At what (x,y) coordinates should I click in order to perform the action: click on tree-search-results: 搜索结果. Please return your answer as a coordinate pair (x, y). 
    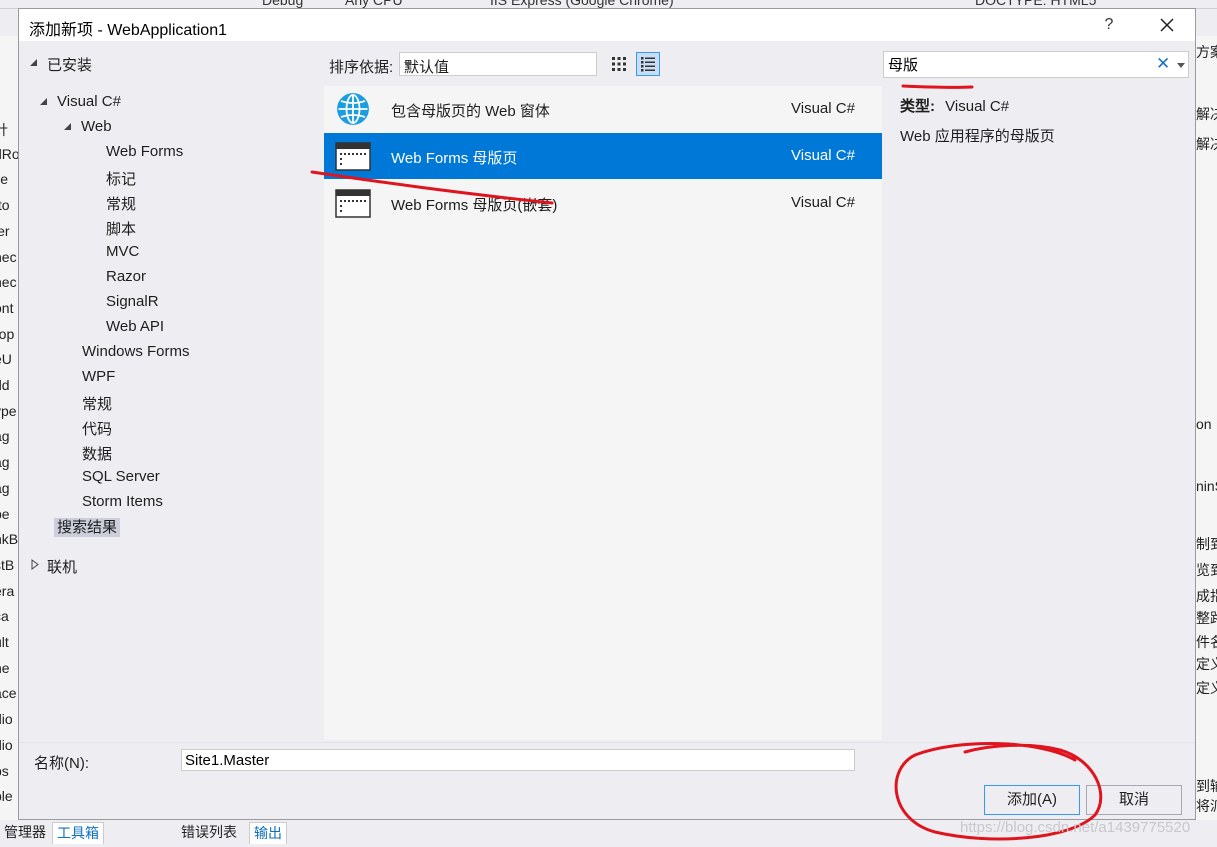
    Looking at the image, I should click on (87, 526).